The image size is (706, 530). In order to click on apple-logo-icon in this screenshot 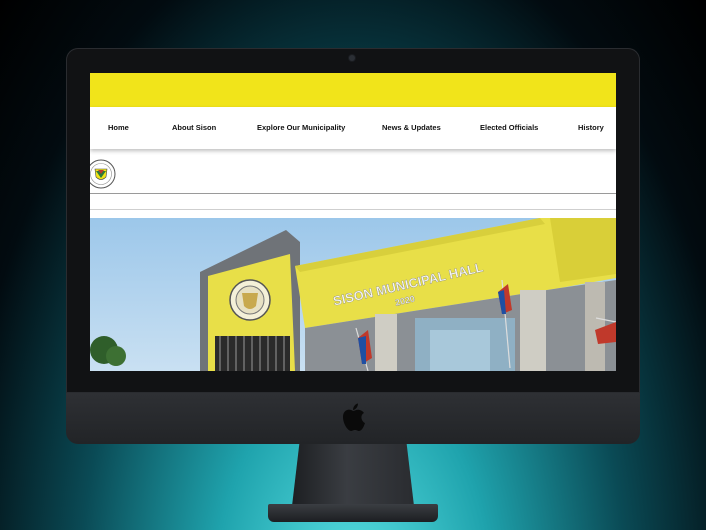, I will do `click(354, 417)`.